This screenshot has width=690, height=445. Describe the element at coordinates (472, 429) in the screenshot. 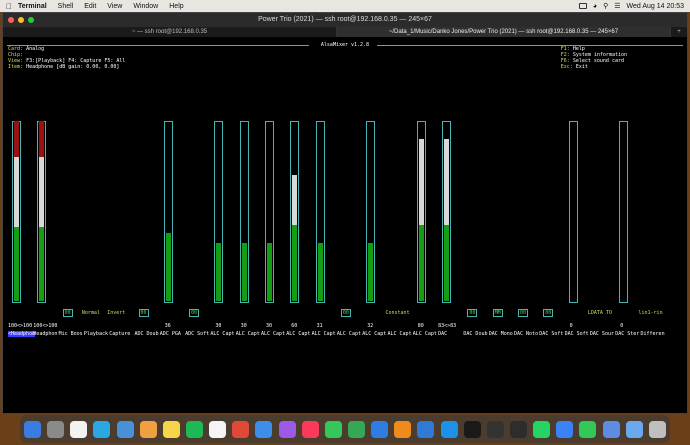

I see `terminal-icon` at that location.